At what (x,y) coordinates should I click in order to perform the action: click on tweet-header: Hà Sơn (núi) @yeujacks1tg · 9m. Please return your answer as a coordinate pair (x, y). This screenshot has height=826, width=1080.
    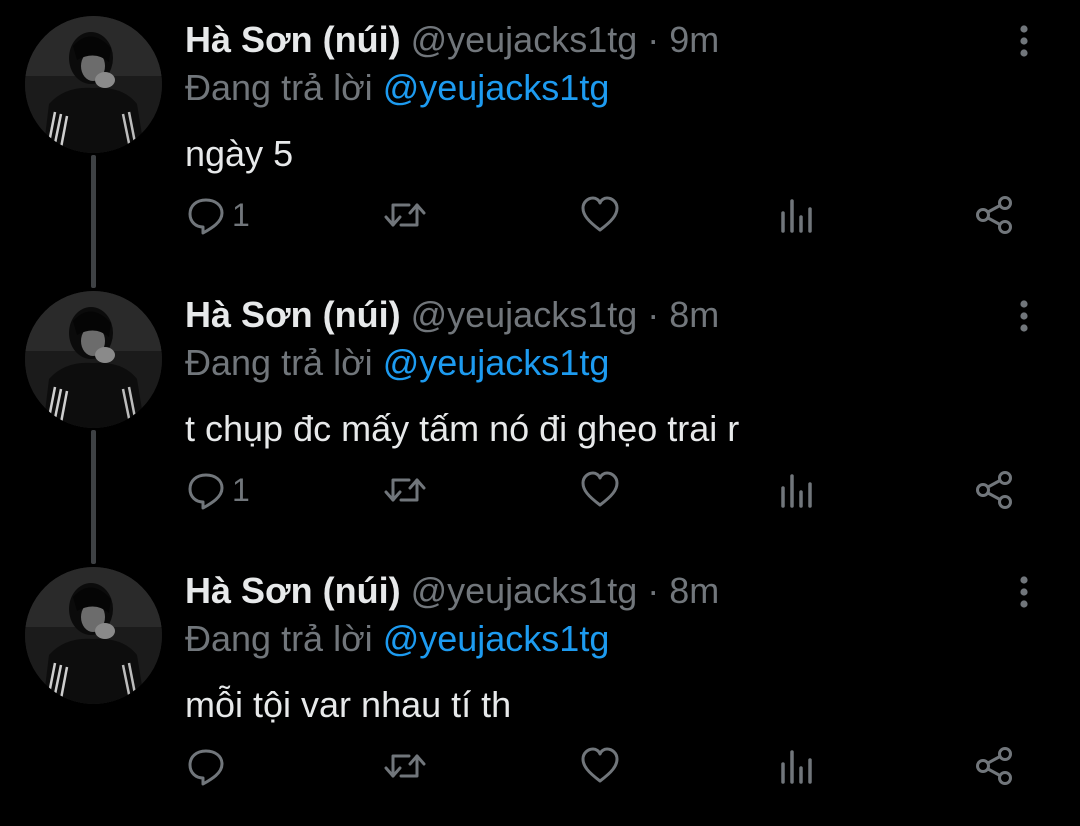
    Looking at the image, I should click on (452, 40).